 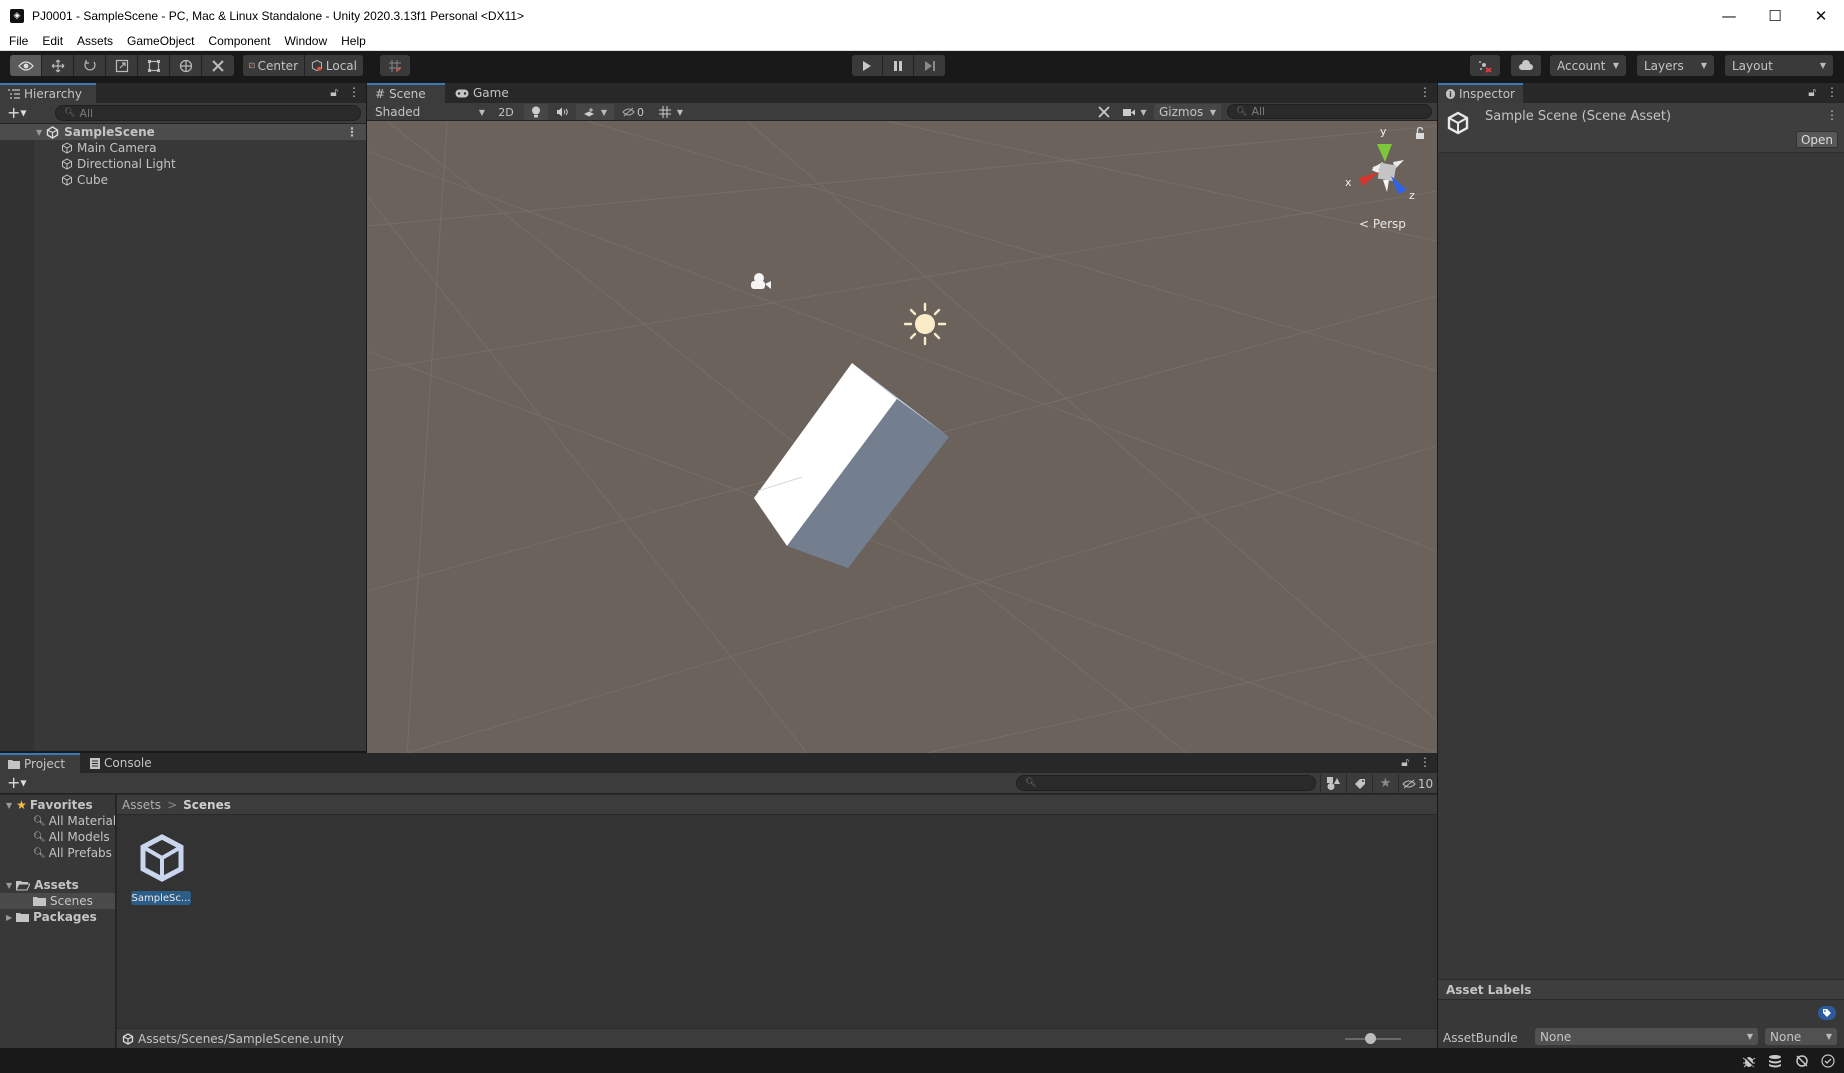 What do you see at coordinates (48, 93) in the screenshot?
I see `tab-hierarchy: Hierarchy` at bounding box center [48, 93].